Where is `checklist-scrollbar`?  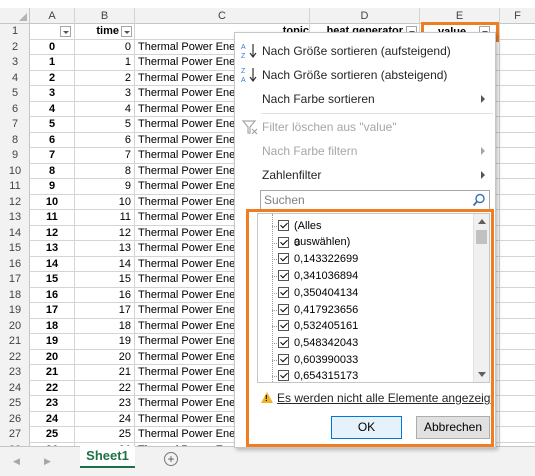 checklist-scrollbar is located at coordinates (481, 298).